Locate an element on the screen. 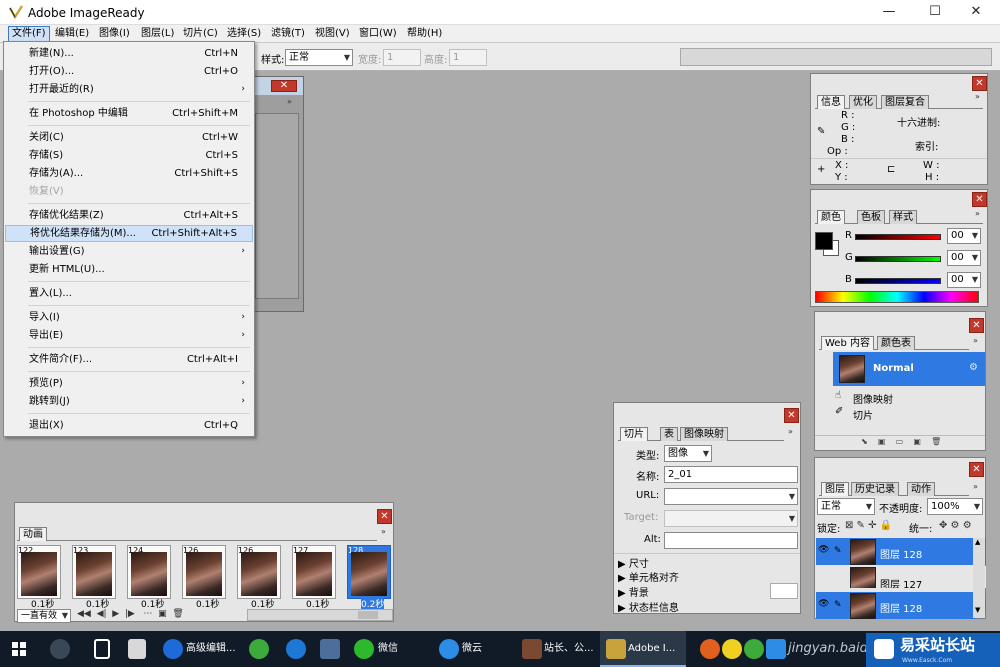 This screenshot has height=667, width=1000. cortana-icon is located at coordinates (60, 649).